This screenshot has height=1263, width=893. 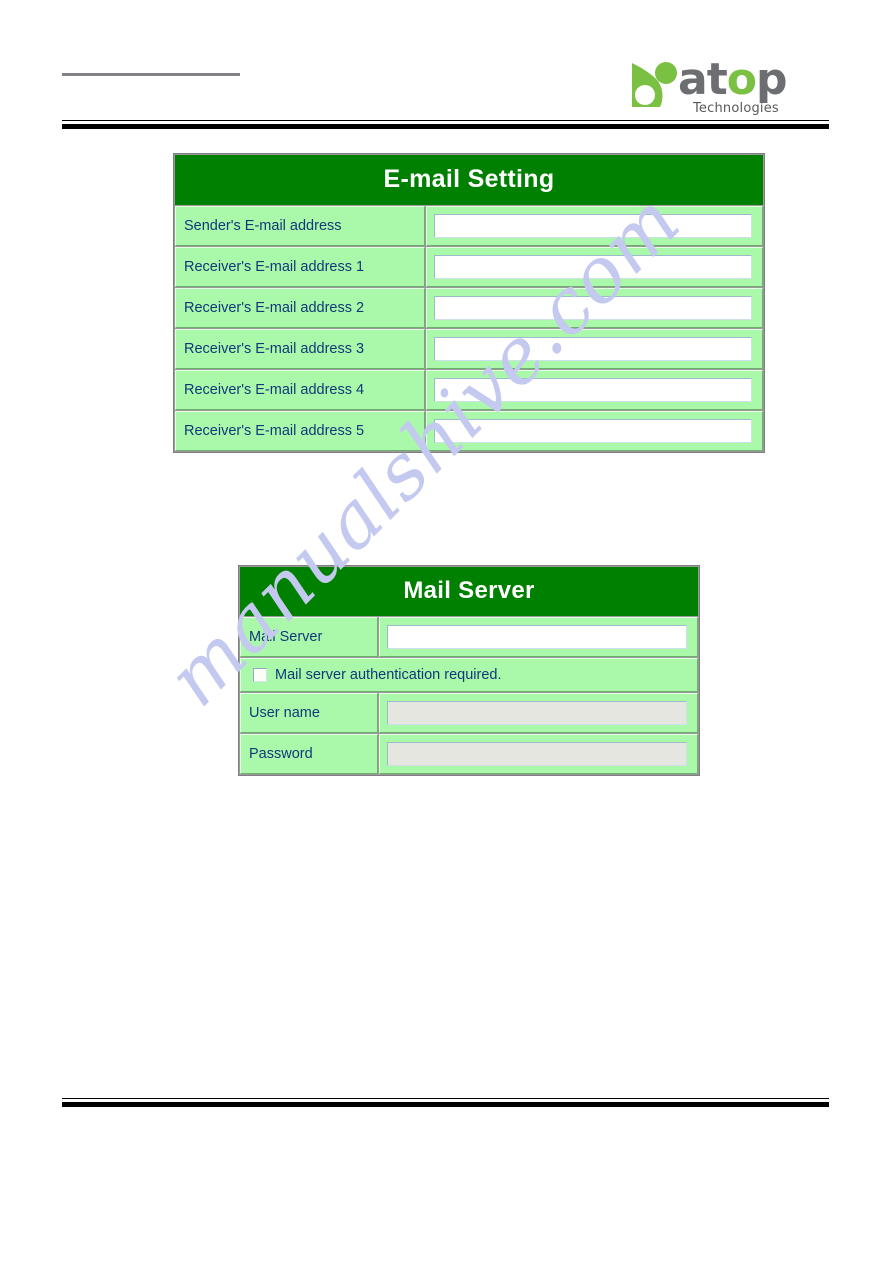 I want to click on mail-server-cell, so click(x=538, y=637).